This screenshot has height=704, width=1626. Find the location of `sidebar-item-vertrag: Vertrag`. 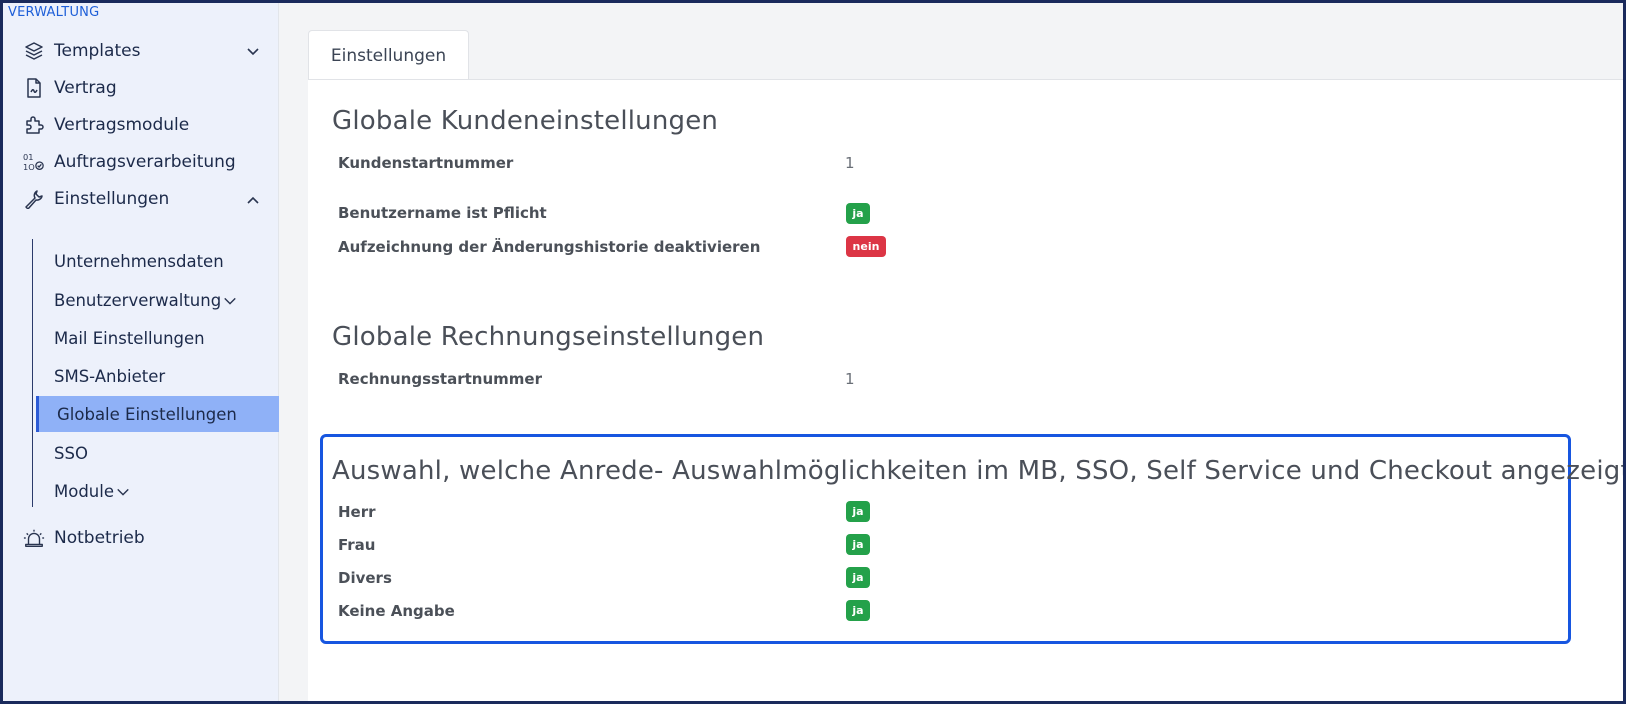

sidebar-item-vertrag: Vertrag is located at coordinates (141, 88).